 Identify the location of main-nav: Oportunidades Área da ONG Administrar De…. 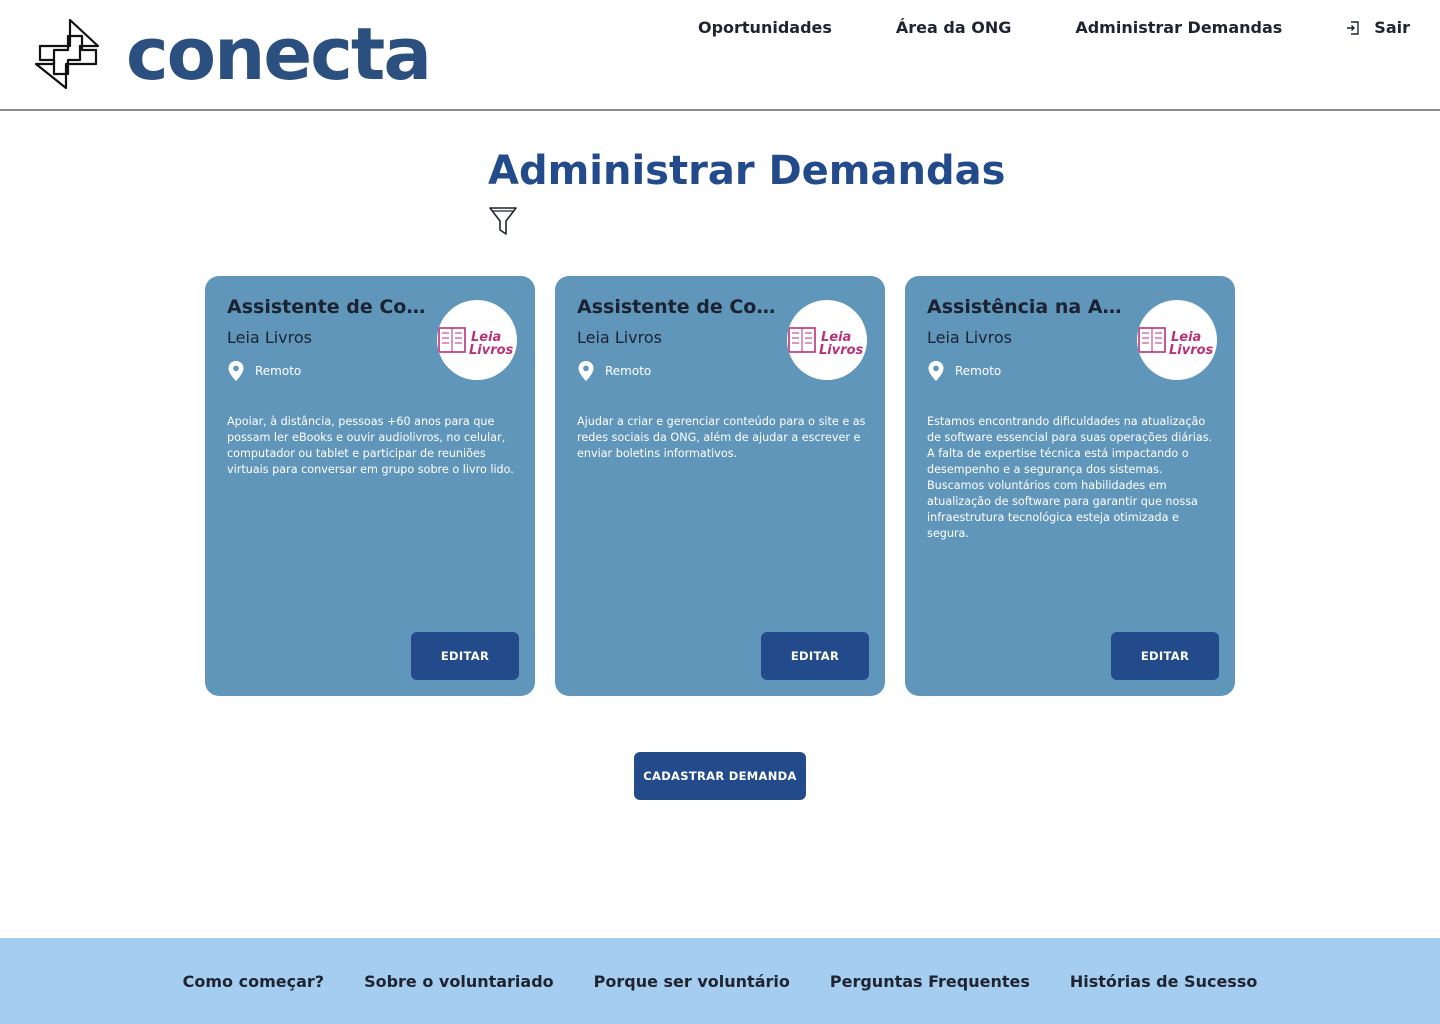
(1054, 28).